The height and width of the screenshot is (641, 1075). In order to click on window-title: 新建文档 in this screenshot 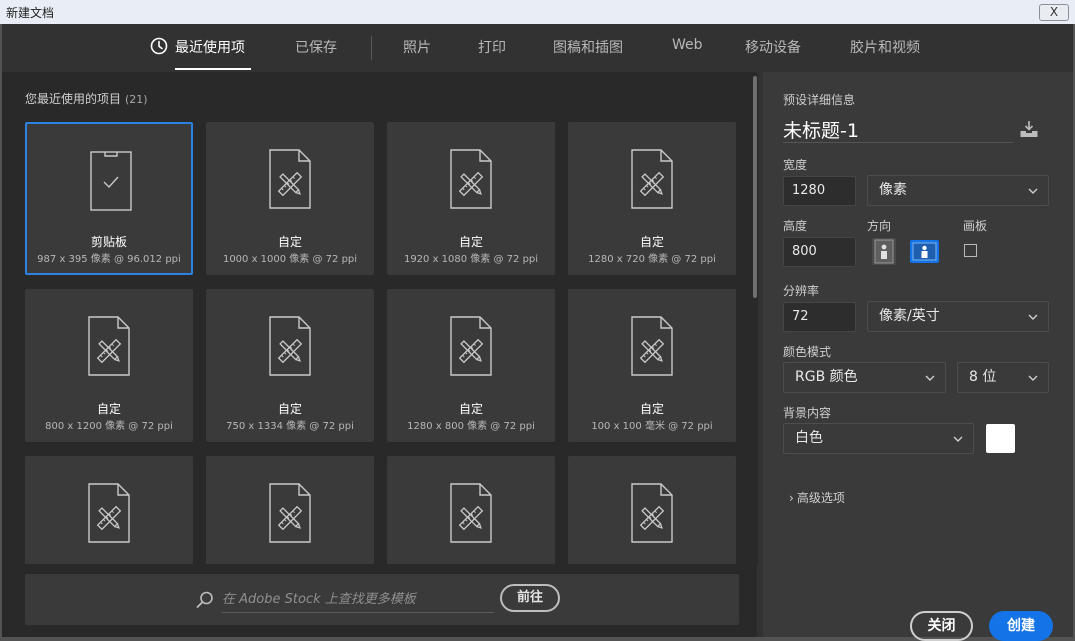, I will do `click(30, 13)`.